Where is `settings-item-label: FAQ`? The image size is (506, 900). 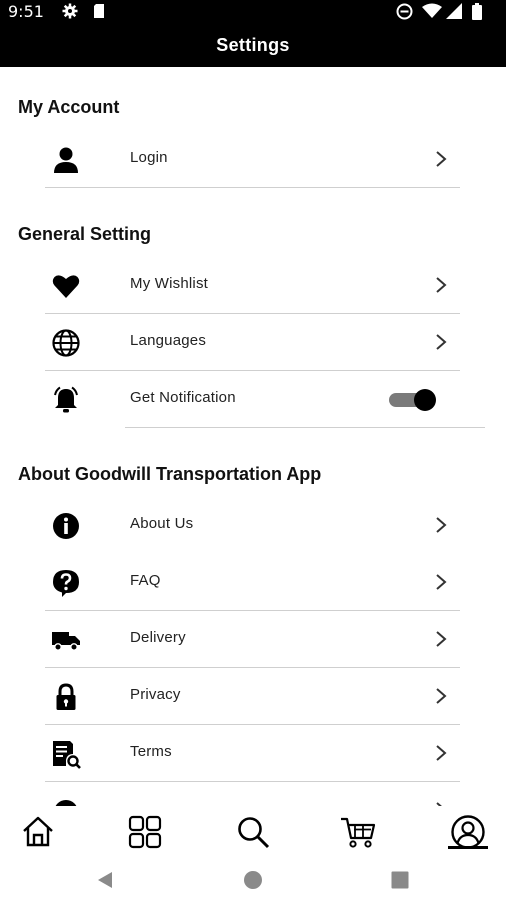 settings-item-label: FAQ is located at coordinates (145, 580).